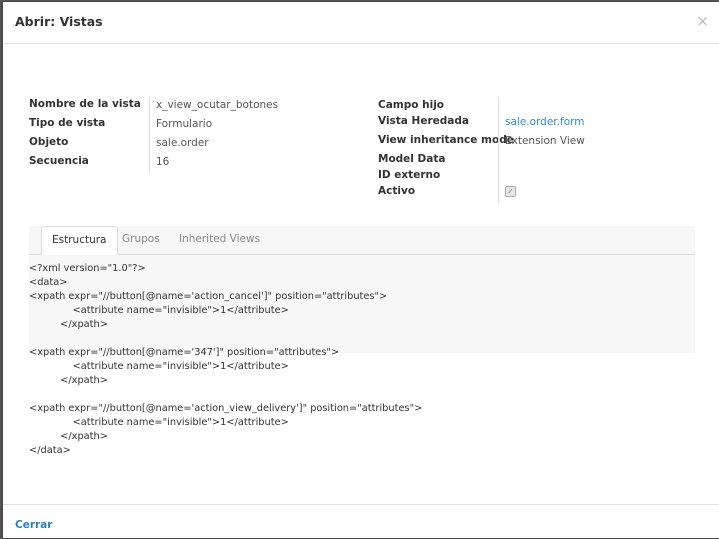  Describe the element at coordinates (544, 122) in the screenshot. I see `field-value-inherited-view-link: sale.order.form` at that location.